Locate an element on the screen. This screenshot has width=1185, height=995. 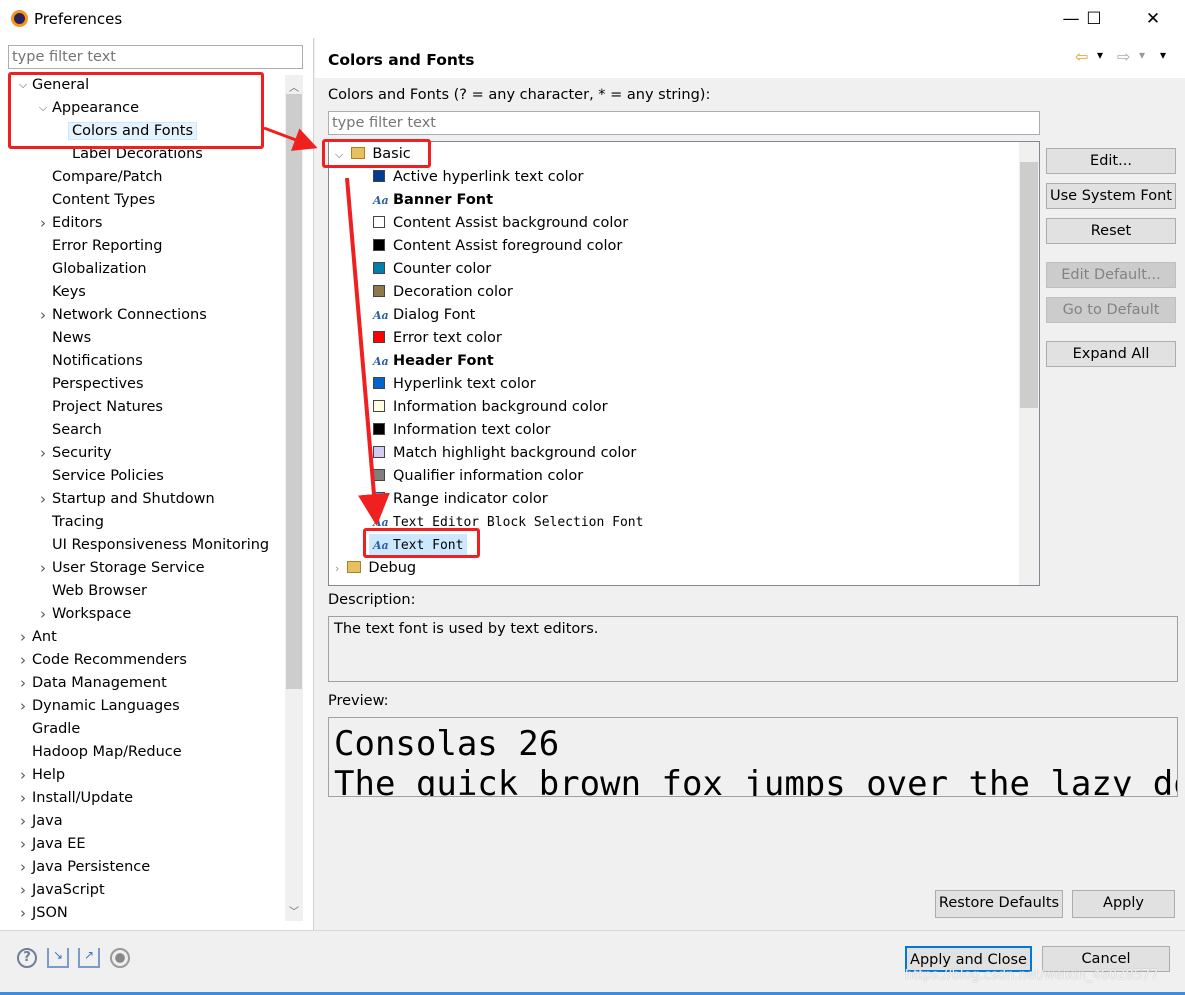
annotation-arrows is located at coordinates (326, 326).